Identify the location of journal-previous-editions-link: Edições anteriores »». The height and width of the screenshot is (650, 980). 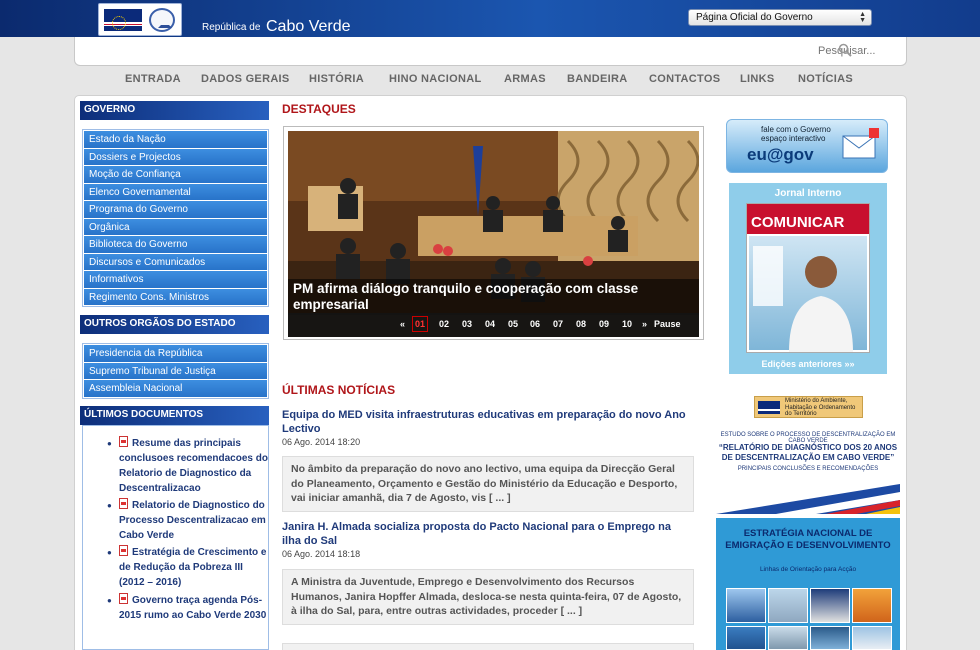
(808, 364).